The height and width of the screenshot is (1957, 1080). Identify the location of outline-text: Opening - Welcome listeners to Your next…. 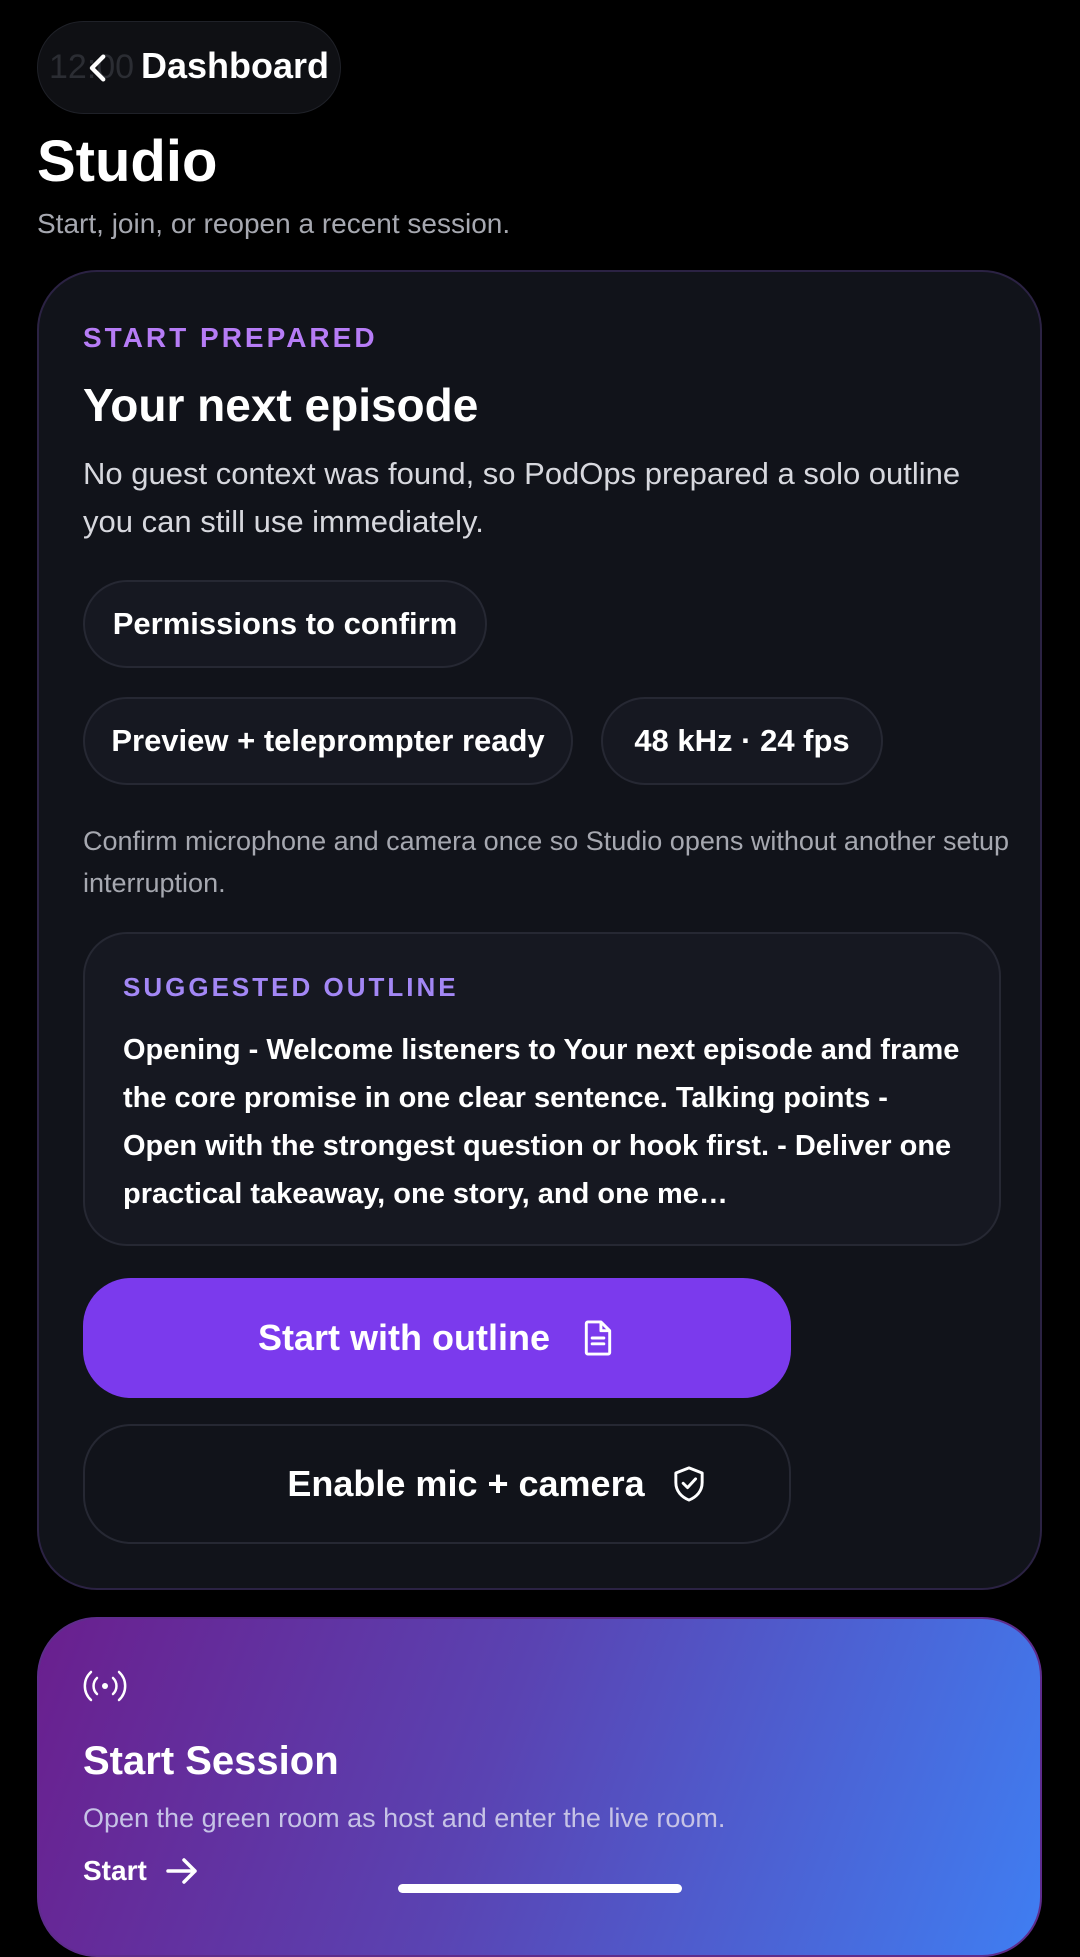
(541, 1122).